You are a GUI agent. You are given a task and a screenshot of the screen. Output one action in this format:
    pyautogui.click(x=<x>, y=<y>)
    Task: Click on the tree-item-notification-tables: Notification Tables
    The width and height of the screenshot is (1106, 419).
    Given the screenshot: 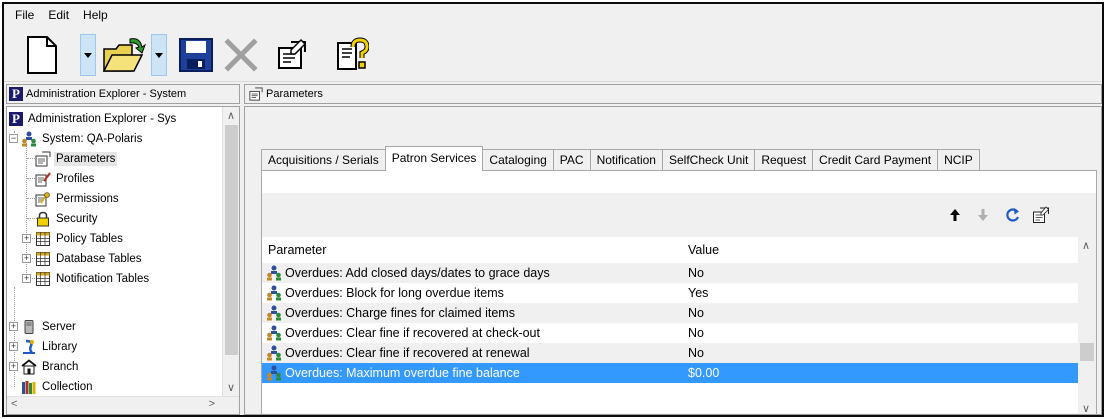 What is the action you would take?
    pyautogui.click(x=93, y=279)
    